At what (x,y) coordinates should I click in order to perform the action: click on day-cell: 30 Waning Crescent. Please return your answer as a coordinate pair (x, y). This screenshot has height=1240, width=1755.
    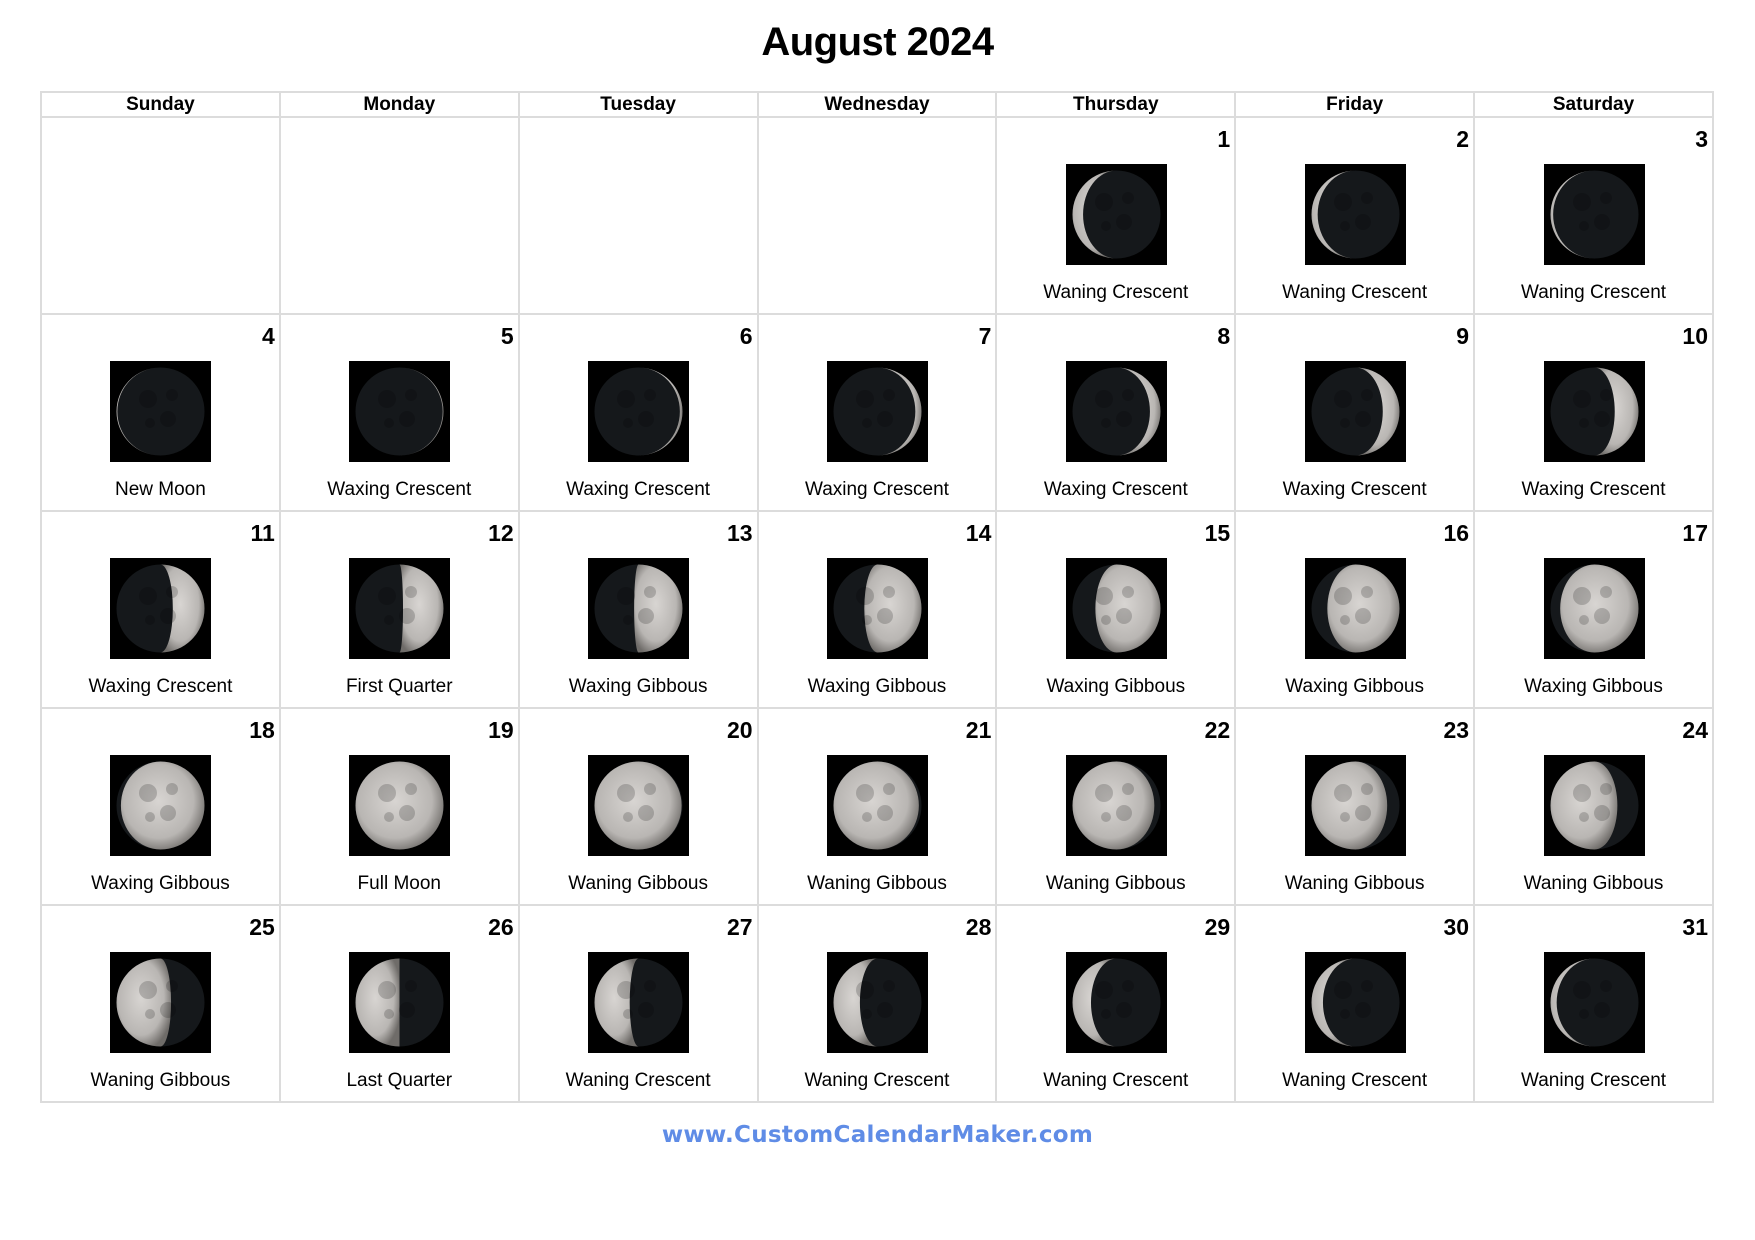
    Looking at the image, I should click on (1355, 1003).